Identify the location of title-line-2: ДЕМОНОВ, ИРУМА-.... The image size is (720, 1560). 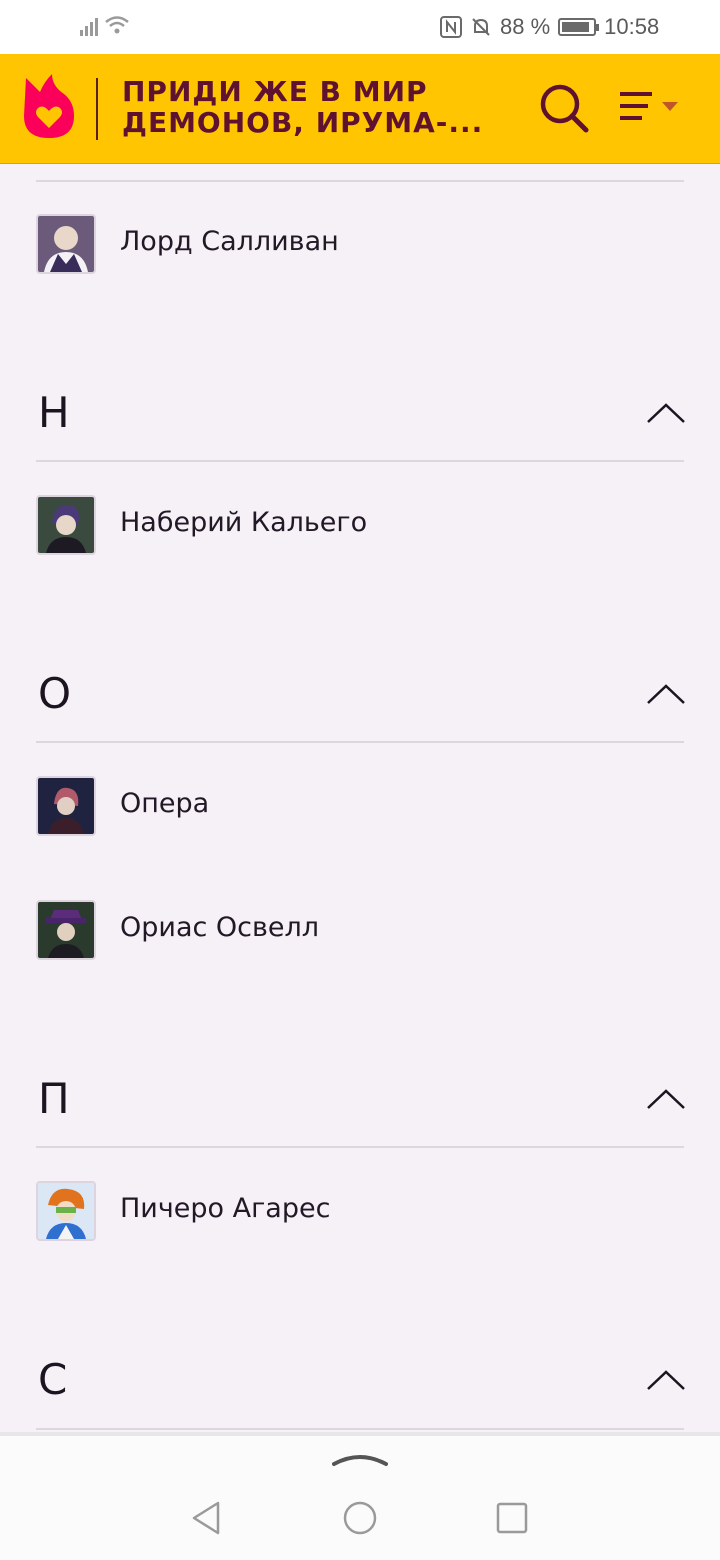
(303, 122).